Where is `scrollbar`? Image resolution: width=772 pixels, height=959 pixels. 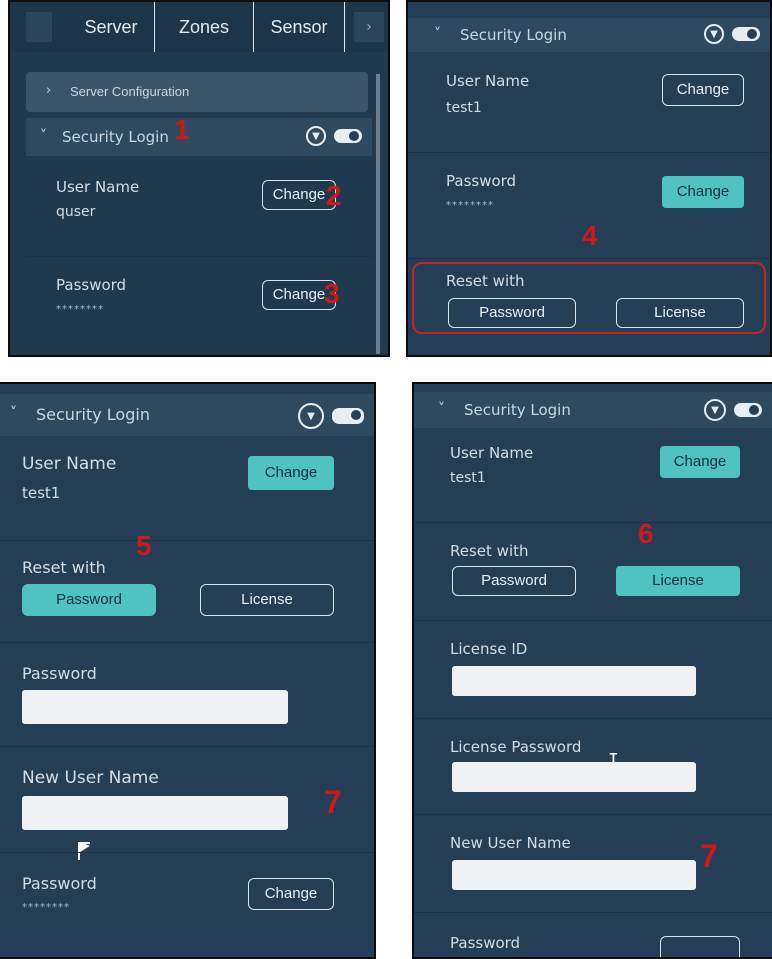
scrollbar is located at coordinates (378, 214).